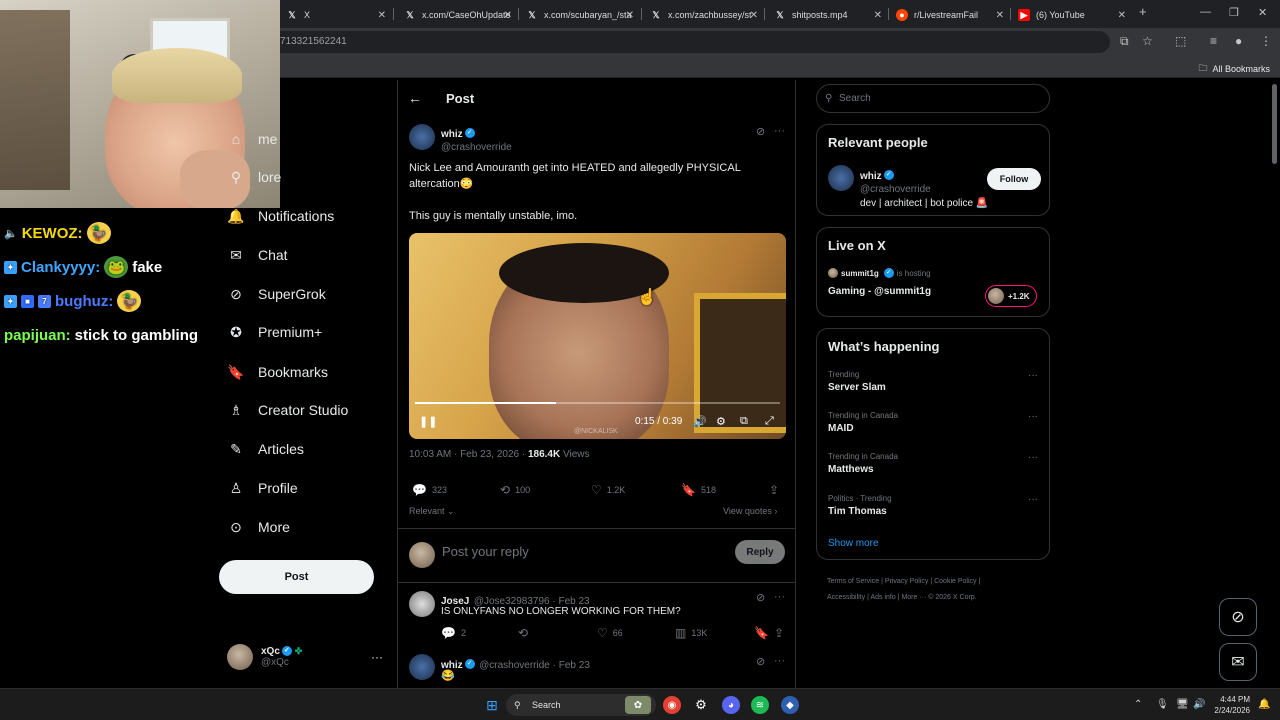  What do you see at coordinates (827, 15) in the screenshot?
I see `tab-shitposts: 𝕏 shitposts.mp4 ✕` at bounding box center [827, 15].